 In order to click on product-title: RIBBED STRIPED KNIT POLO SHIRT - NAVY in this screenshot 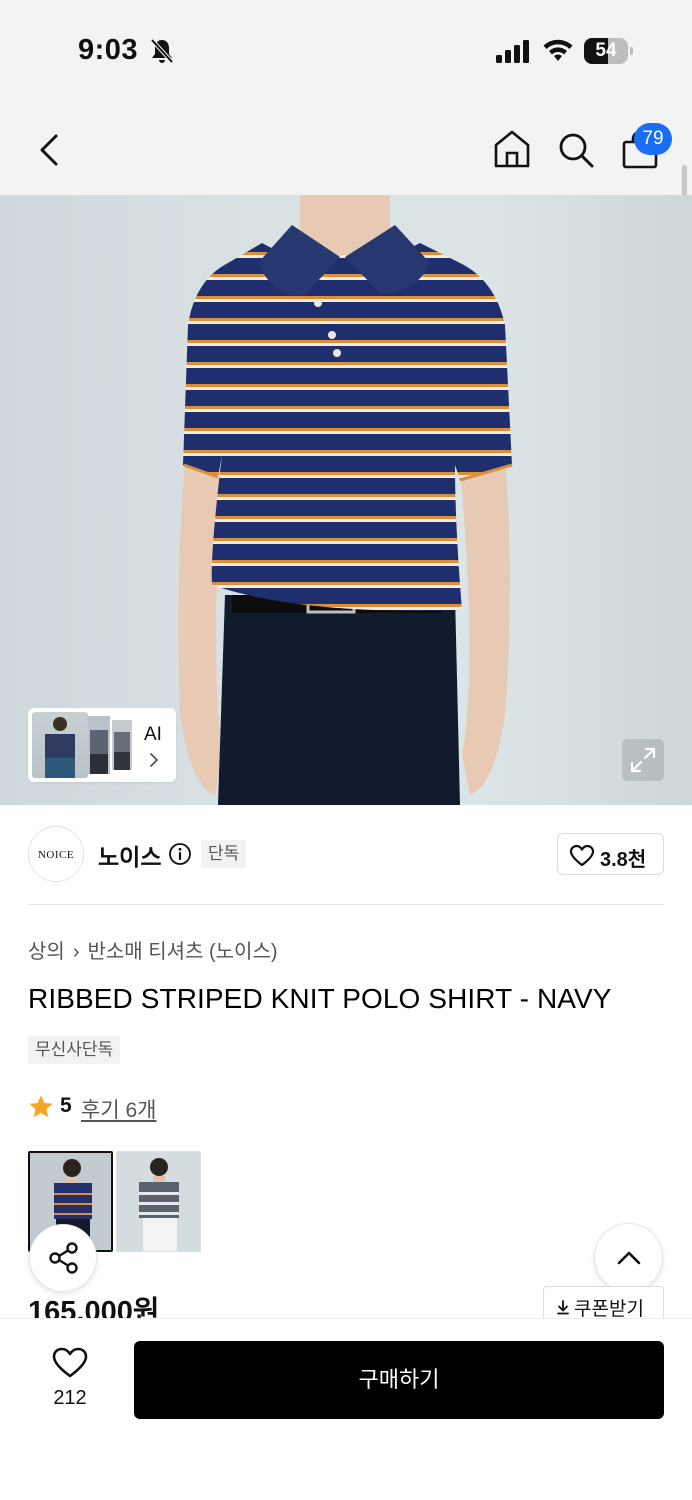, I will do `click(320, 998)`.